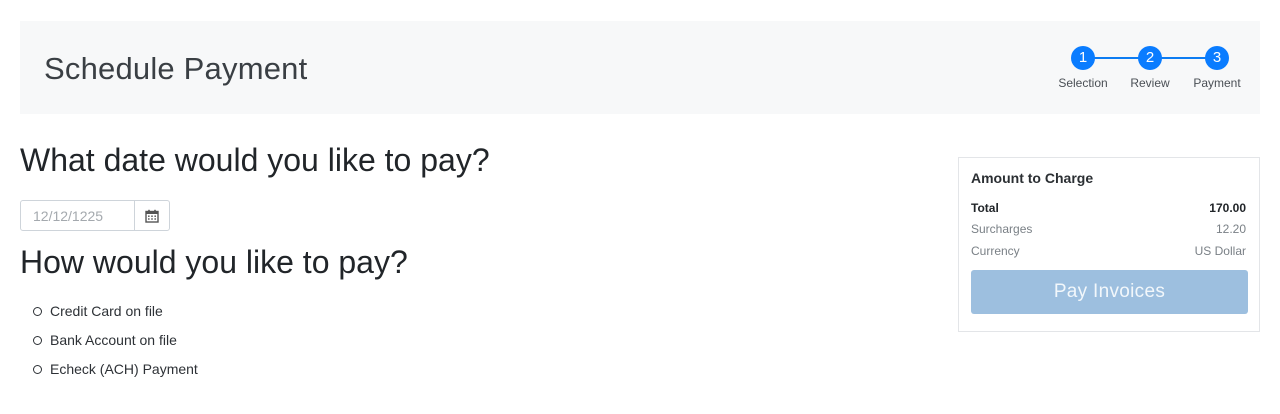 This screenshot has height=414, width=1280. What do you see at coordinates (1002, 229) in the screenshot?
I see `row-label: Surcharges` at bounding box center [1002, 229].